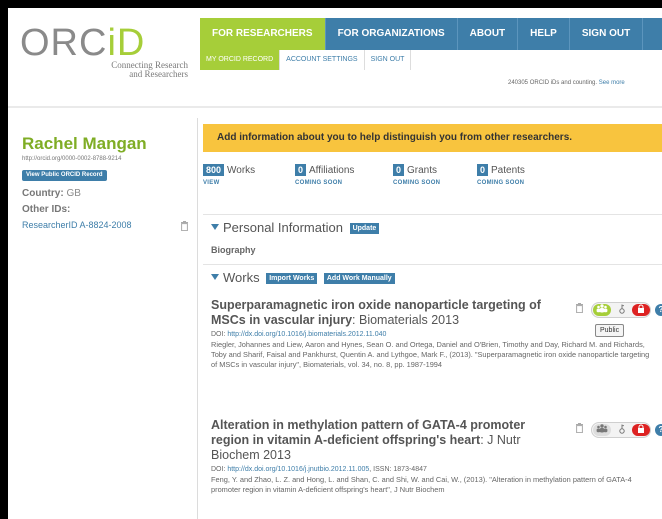 The image size is (662, 519). Describe the element at coordinates (71, 159) in the screenshot. I see `orcid-id-url: http://orcid.org/0000-0002-8788-9214` at that location.